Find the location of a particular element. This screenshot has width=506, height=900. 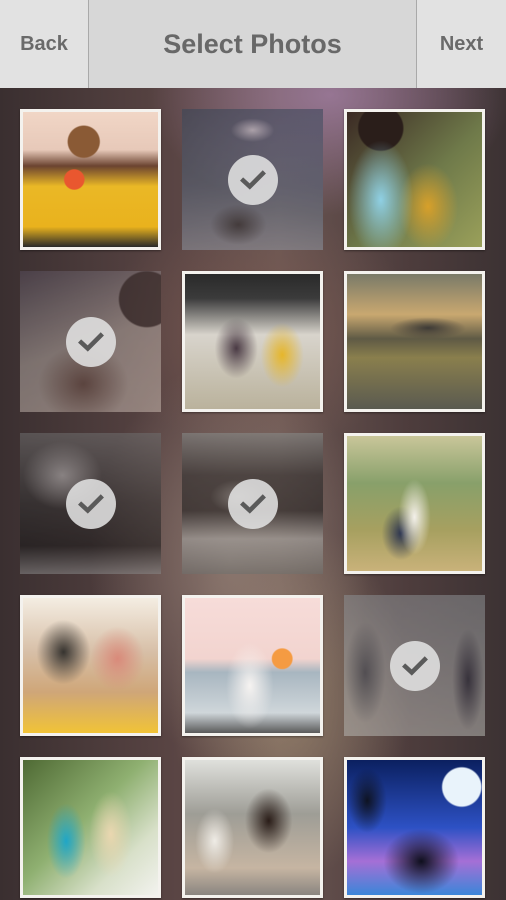

next-button: Next is located at coordinates (461, 44).